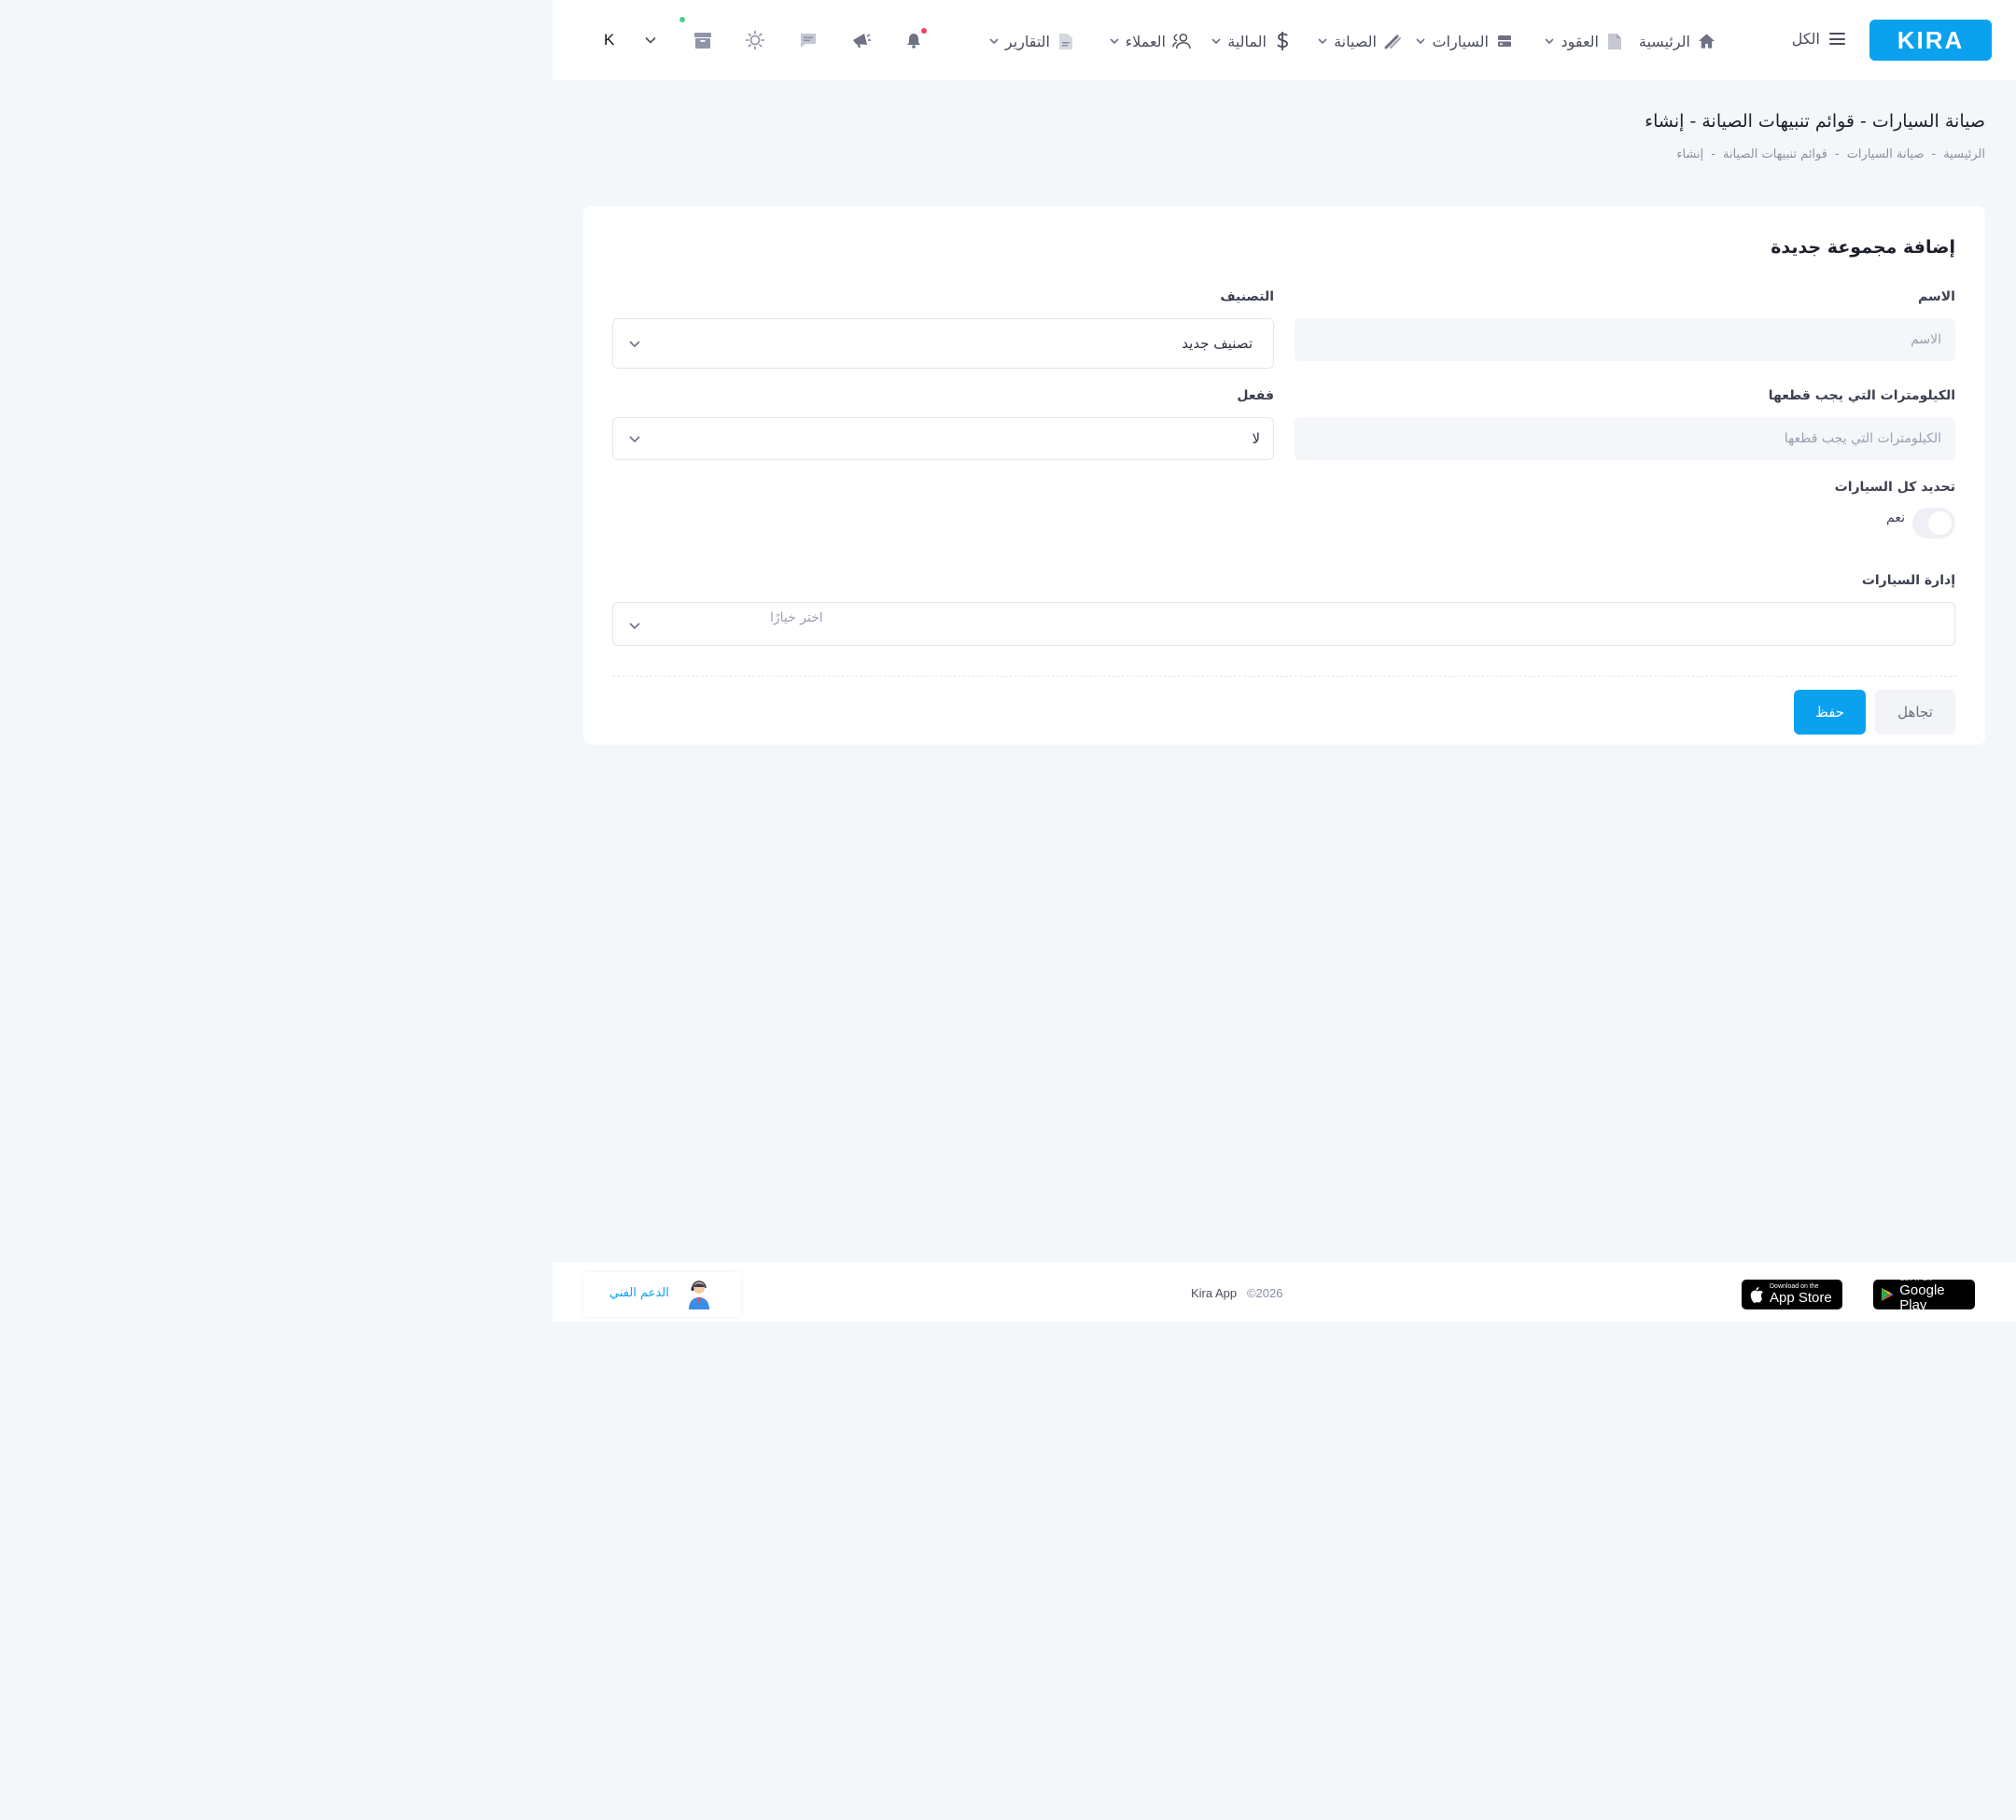 This screenshot has height=1820, width=2016. What do you see at coordinates (1392, 41) in the screenshot?
I see `wrench-icon` at bounding box center [1392, 41].